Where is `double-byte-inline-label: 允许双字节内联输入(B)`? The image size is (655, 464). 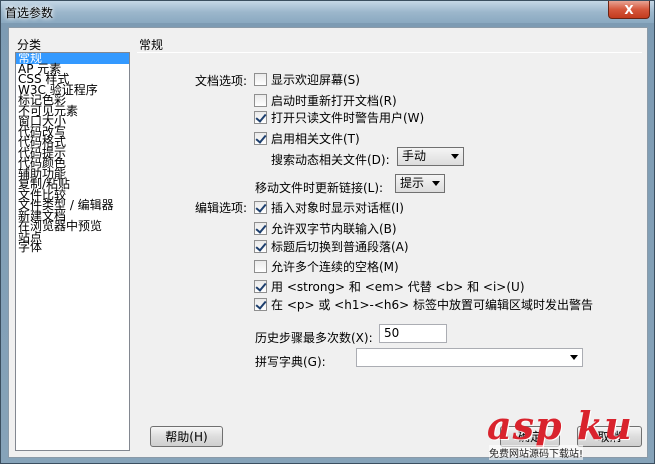 double-byte-inline-label: 允许双字节内联输入(B) is located at coordinates (334, 229).